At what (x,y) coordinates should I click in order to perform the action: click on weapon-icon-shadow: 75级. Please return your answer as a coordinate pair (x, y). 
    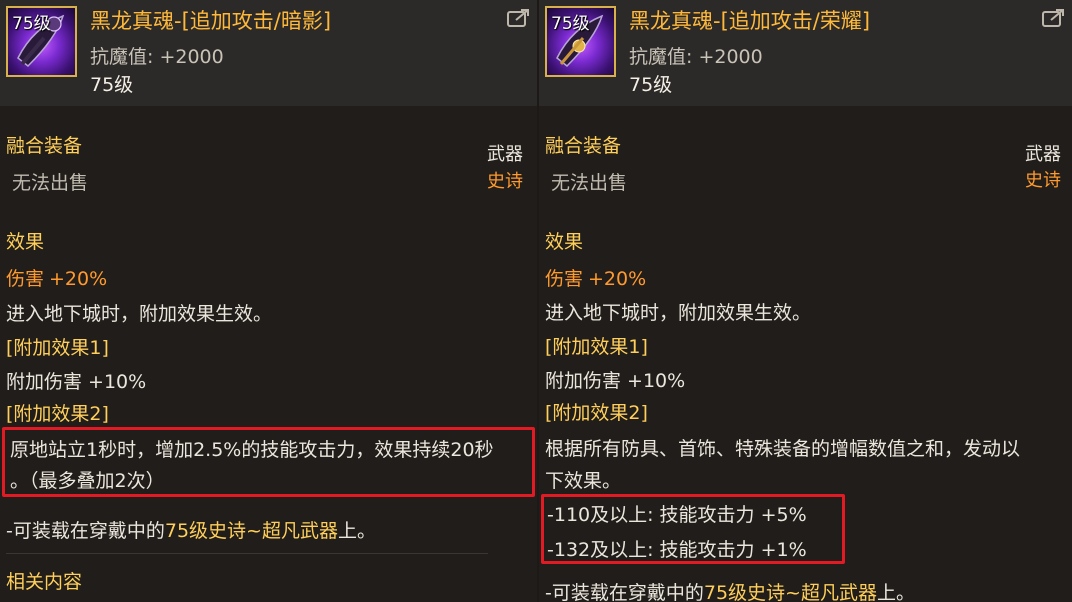
    Looking at the image, I should click on (41, 41).